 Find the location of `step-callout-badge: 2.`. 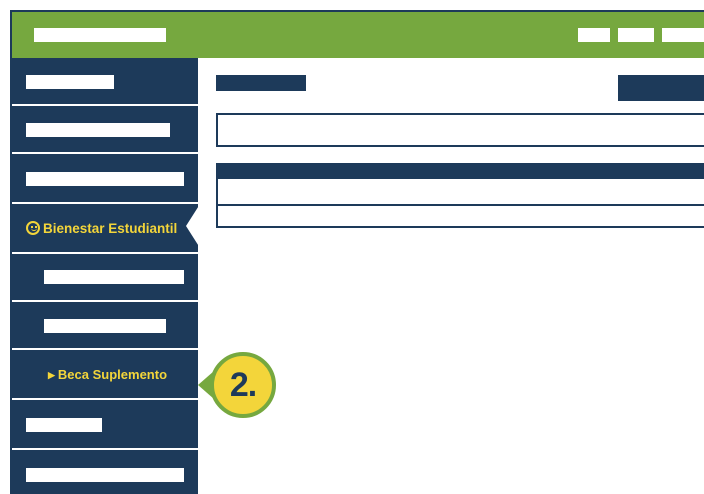

step-callout-badge: 2. is located at coordinates (243, 385).